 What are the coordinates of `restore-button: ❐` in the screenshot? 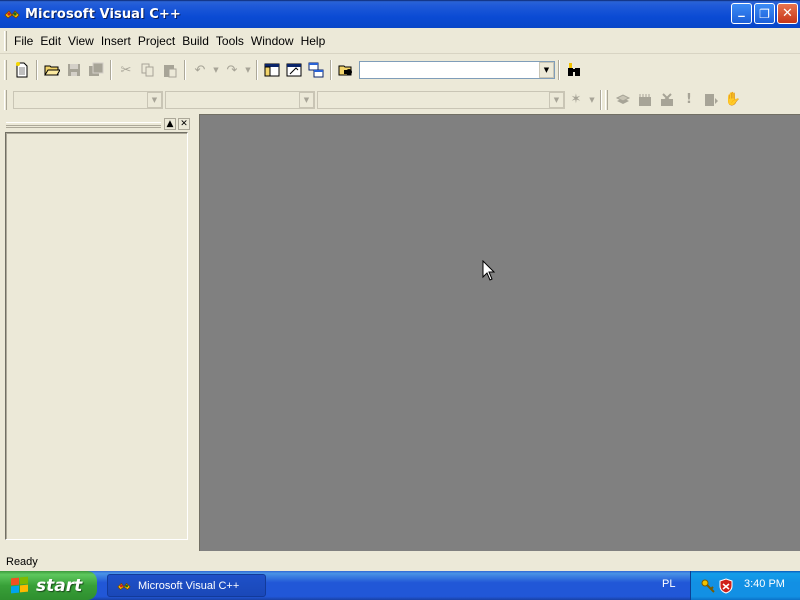 It's located at (764, 13).